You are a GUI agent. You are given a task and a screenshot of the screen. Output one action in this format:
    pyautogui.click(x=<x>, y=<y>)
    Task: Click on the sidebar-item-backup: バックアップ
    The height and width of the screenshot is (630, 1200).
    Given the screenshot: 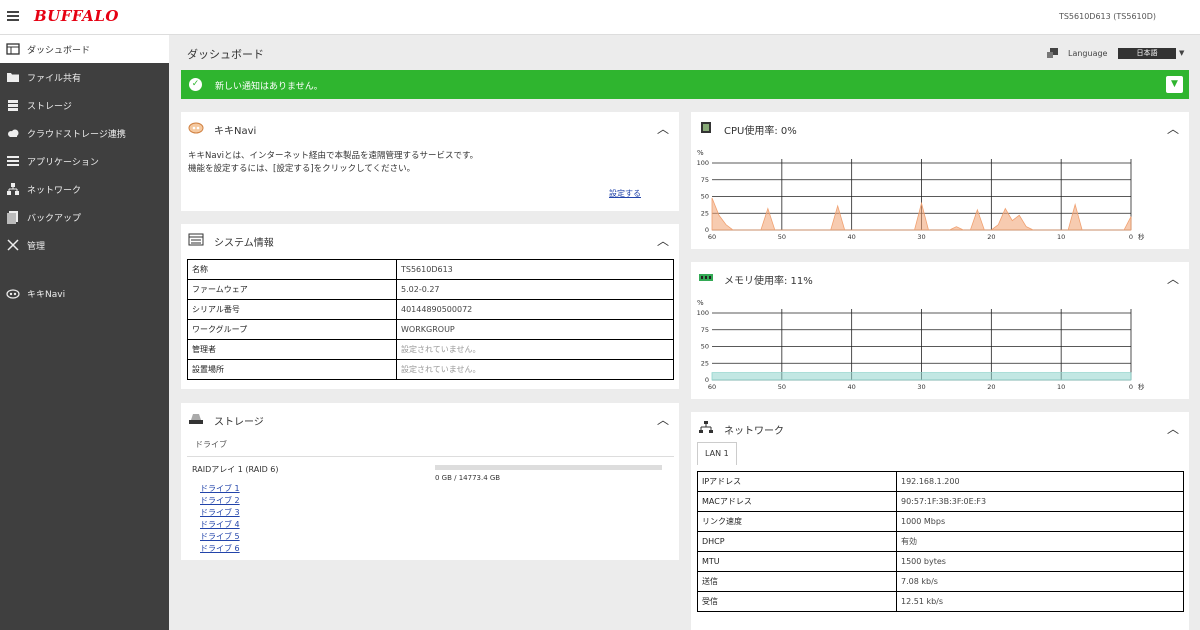 What is the action you would take?
    pyautogui.click(x=84, y=217)
    